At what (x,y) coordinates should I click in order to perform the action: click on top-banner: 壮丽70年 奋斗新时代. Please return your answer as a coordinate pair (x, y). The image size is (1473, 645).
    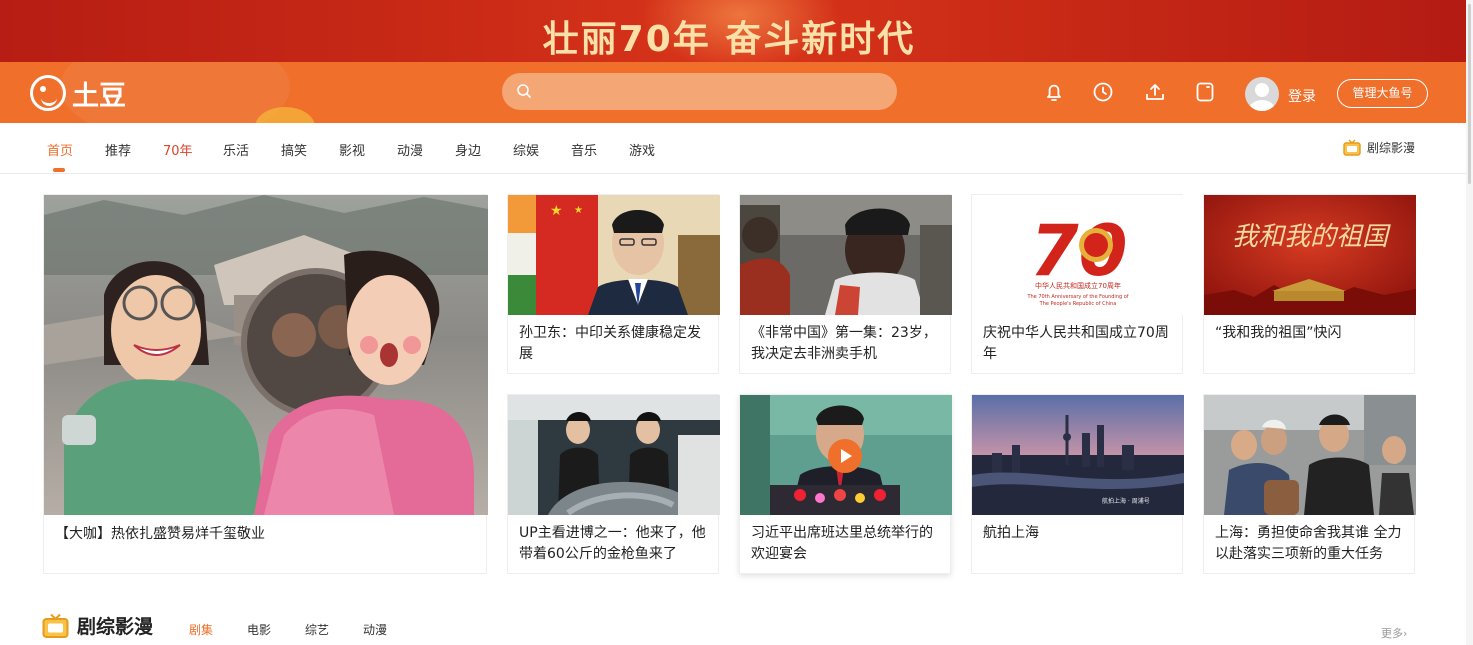
    Looking at the image, I should click on (736, 31).